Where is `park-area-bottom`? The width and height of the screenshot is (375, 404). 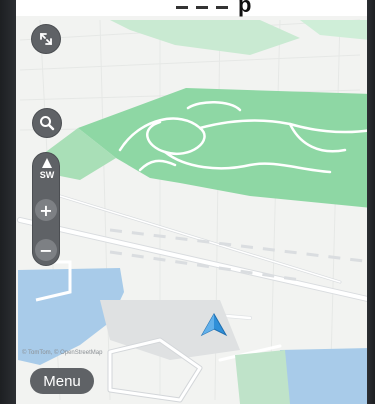
park-area-bottom is located at coordinates (262, 377).